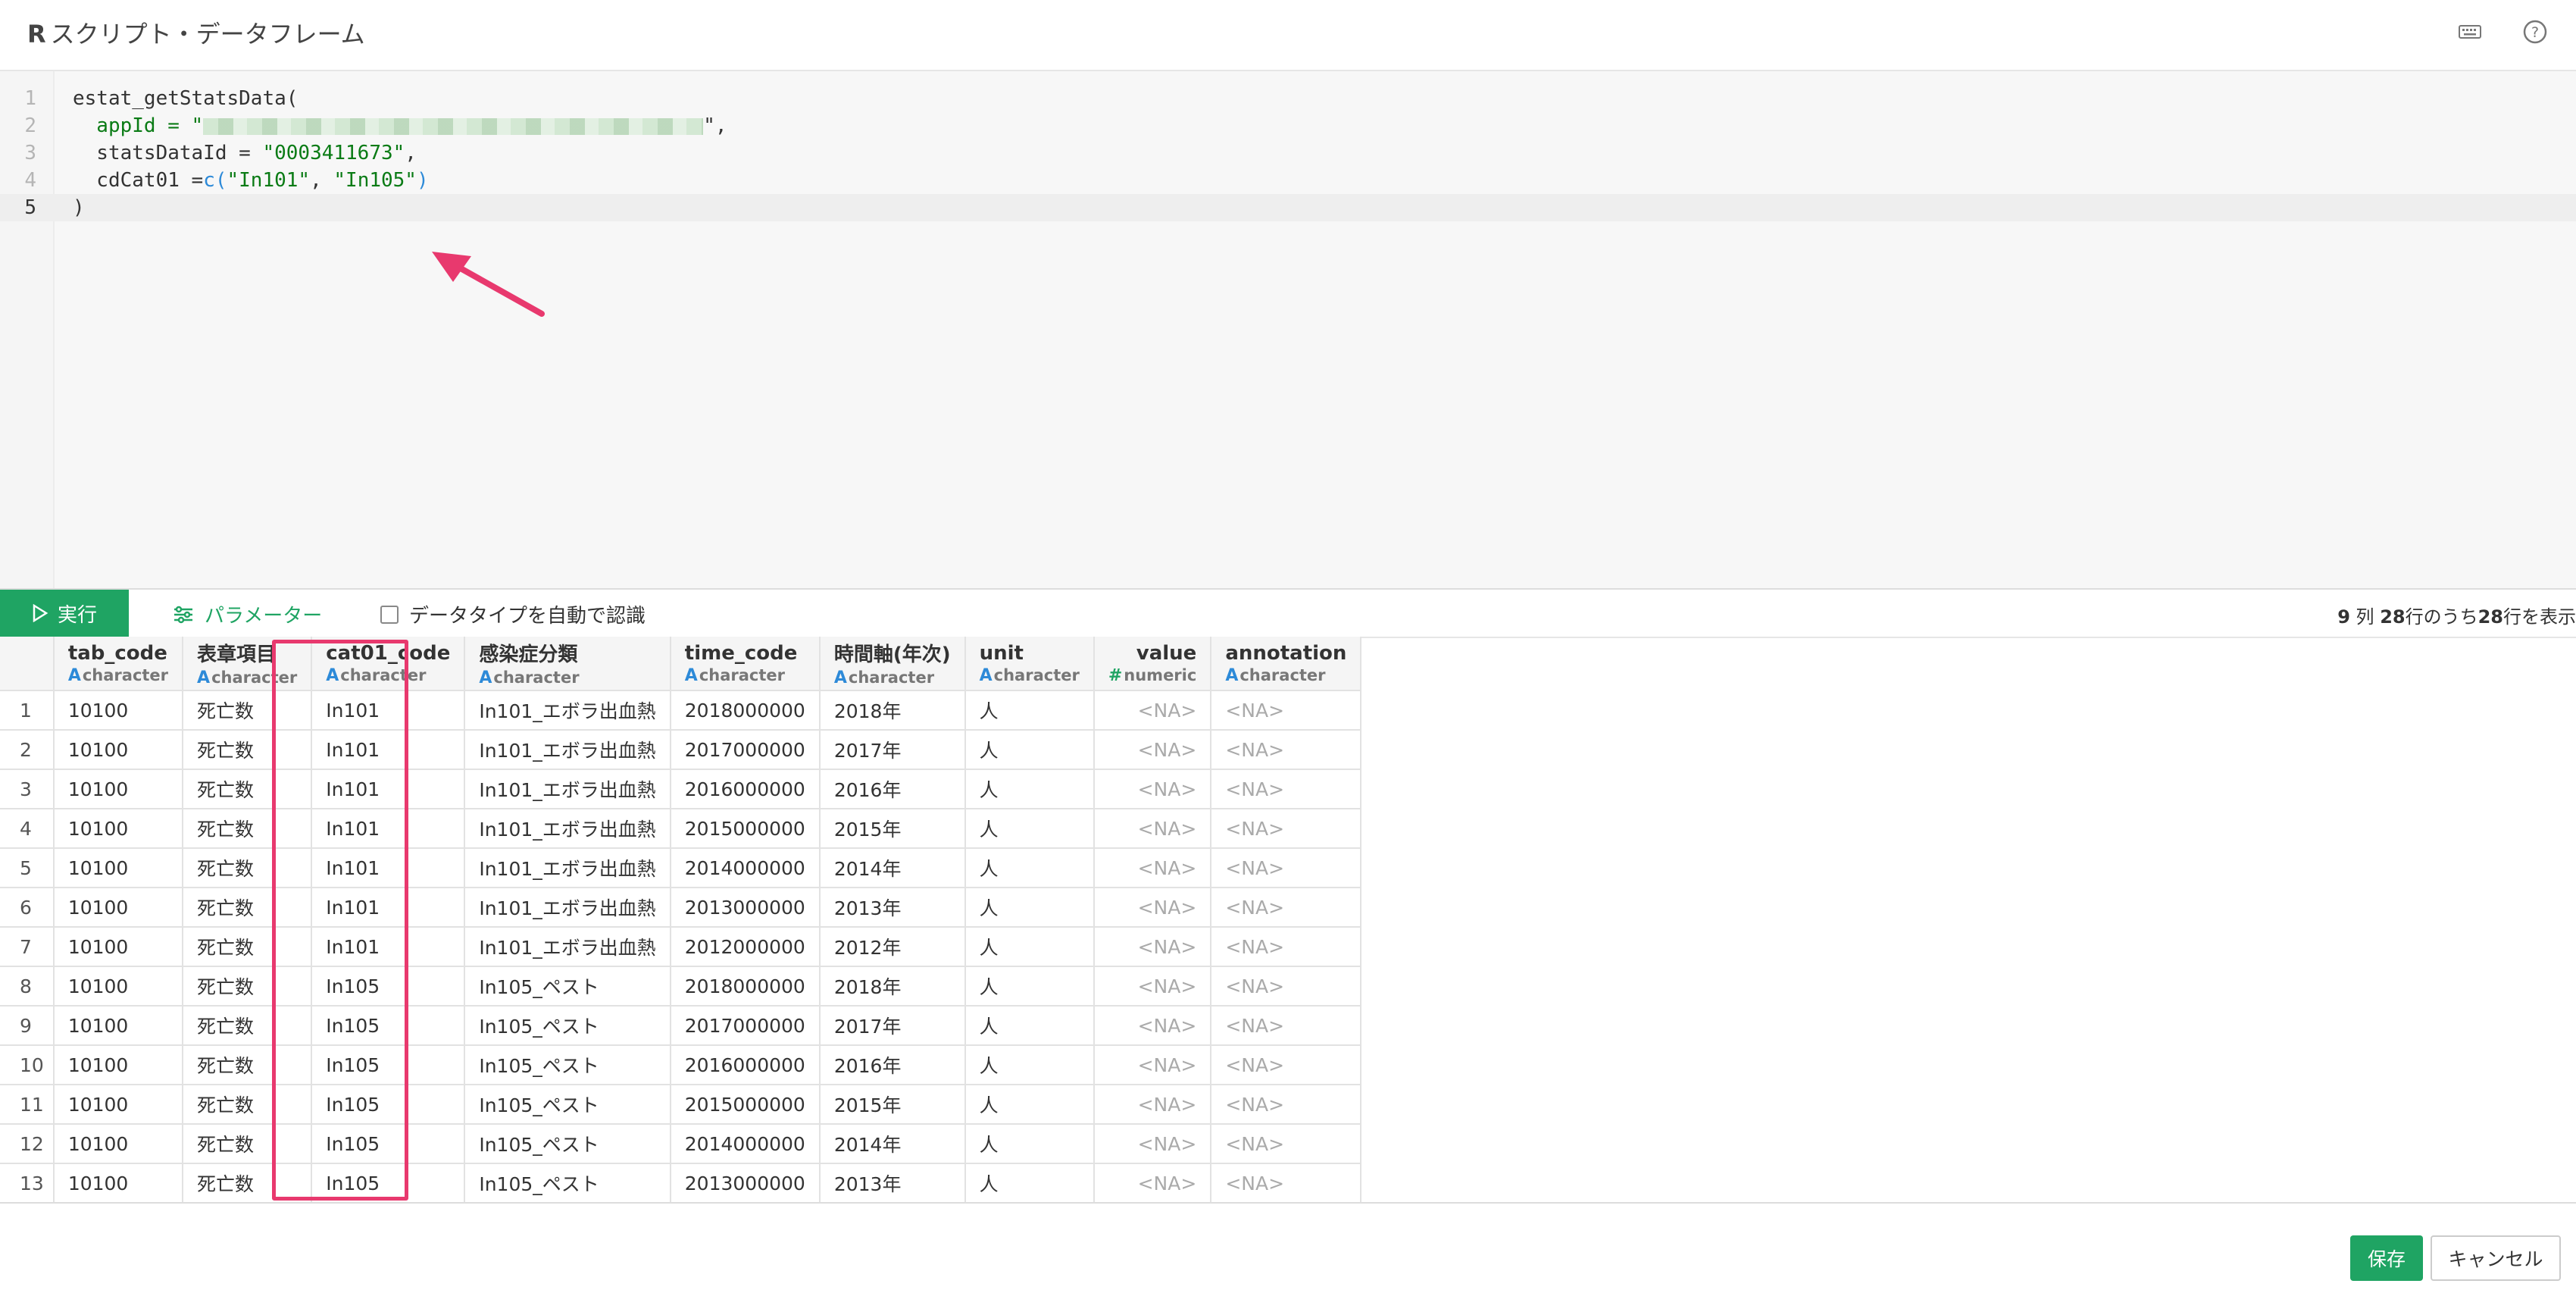 The image size is (2576, 1293). What do you see at coordinates (567, 664) in the screenshot?
I see `column-header: 感染症分類 Acharacter` at bounding box center [567, 664].